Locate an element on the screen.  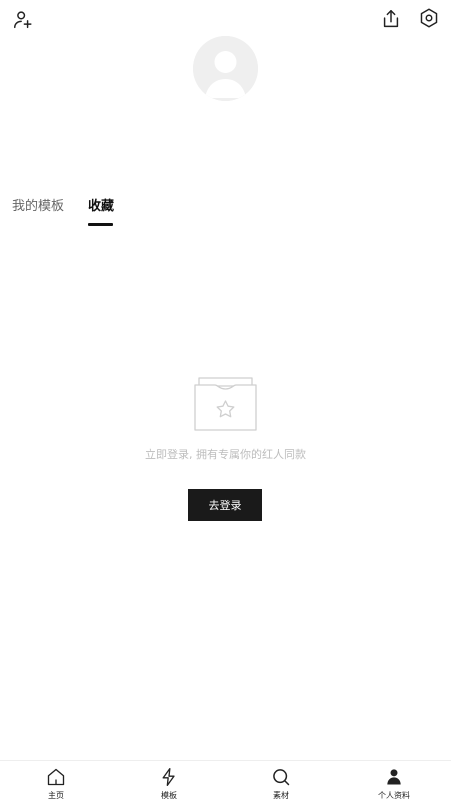
share-icon is located at coordinates (391, 19).